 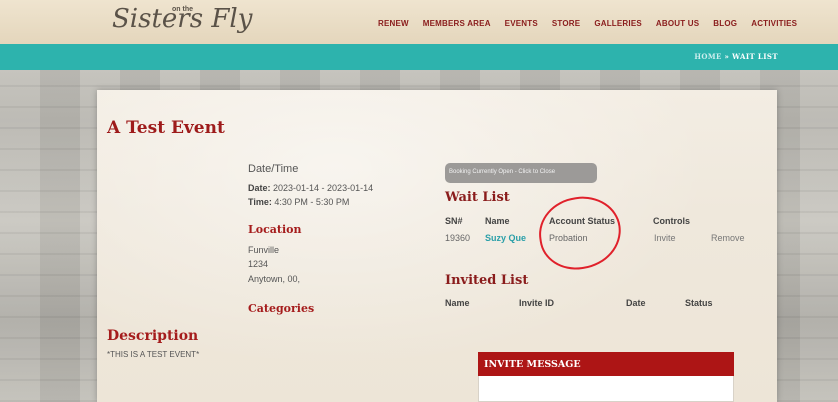 I want to click on categories-heading: Categories, so click(x=281, y=308).